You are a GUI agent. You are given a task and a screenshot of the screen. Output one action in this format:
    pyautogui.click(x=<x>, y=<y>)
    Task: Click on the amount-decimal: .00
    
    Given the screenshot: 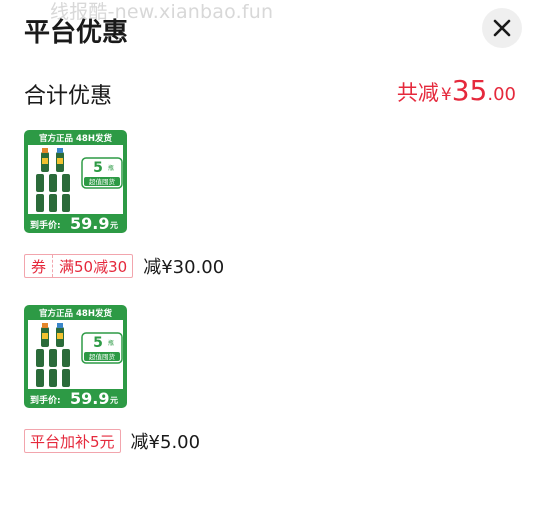 What is the action you would take?
    pyautogui.click(x=501, y=94)
    